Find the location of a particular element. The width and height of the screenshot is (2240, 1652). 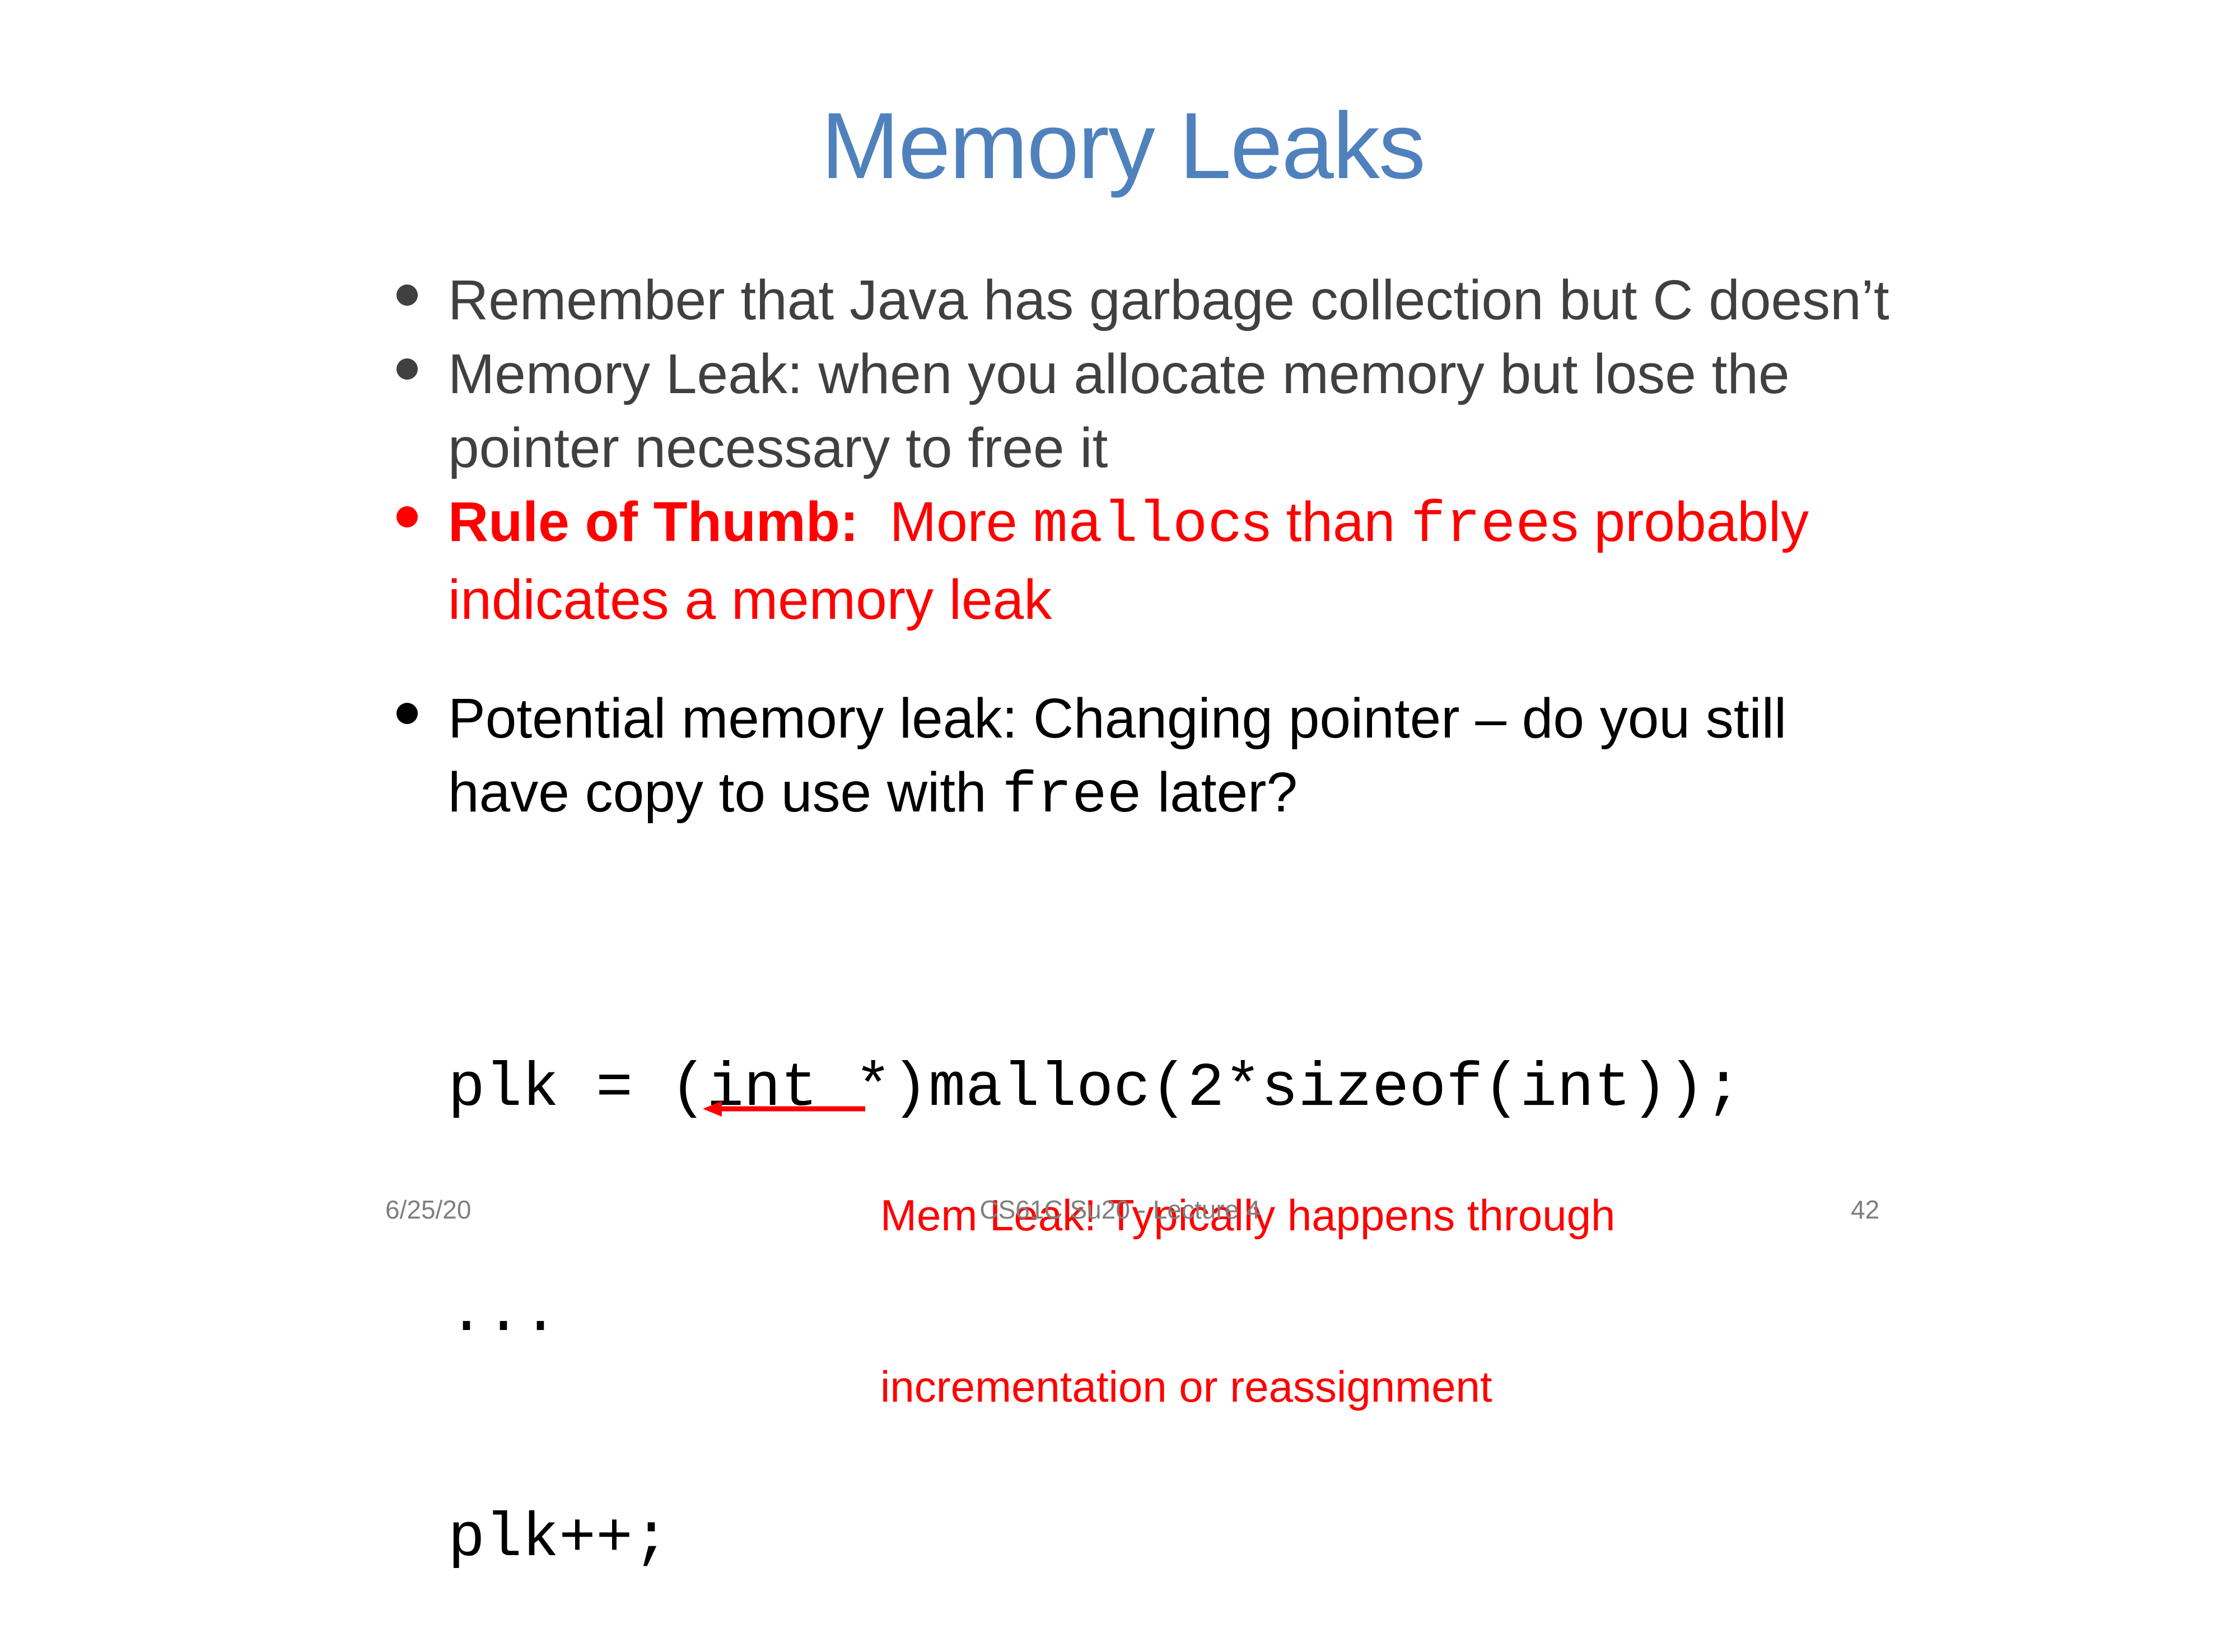

footer-page-number: 42 is located at coordinates (1866, 1210).